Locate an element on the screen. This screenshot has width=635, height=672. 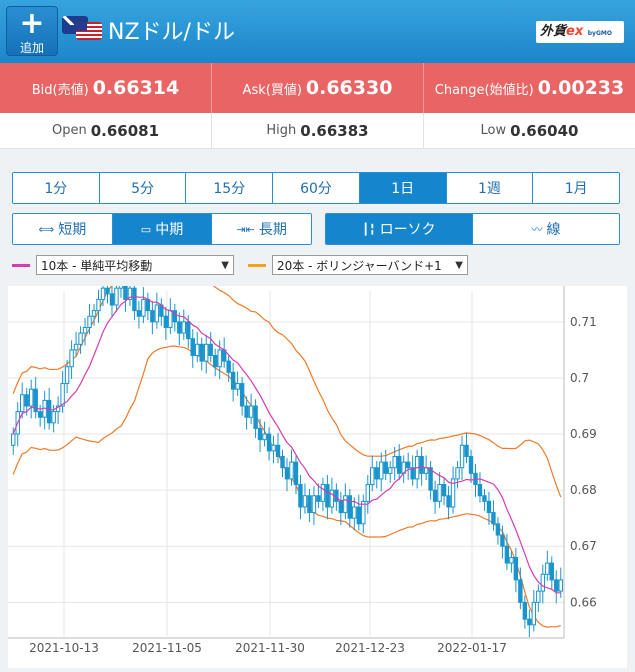
range-long-button: ⇥⇤ 長期 is located at coordinates (261, 229).